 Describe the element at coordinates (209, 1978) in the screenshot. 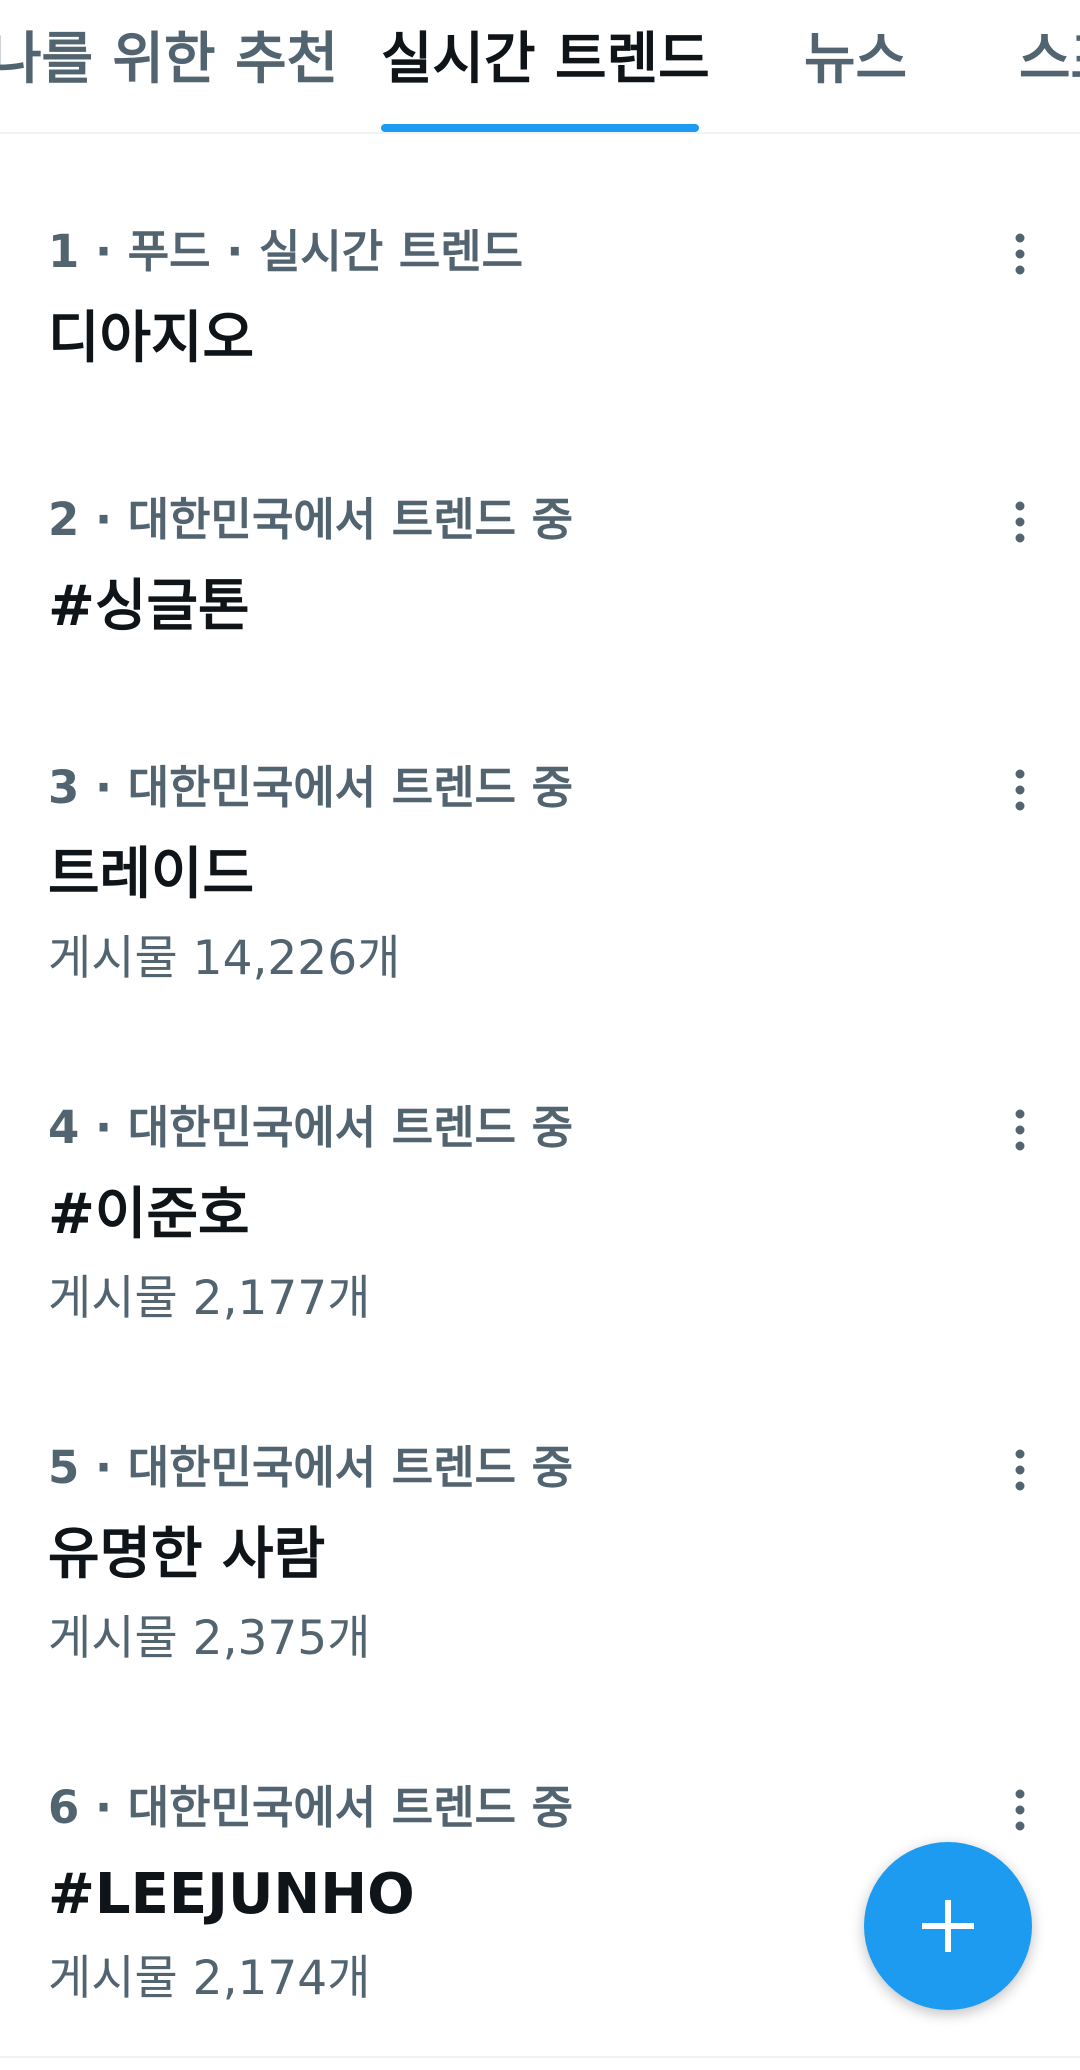

I see `trend-post-count: 게시물 2,174개` at that location.